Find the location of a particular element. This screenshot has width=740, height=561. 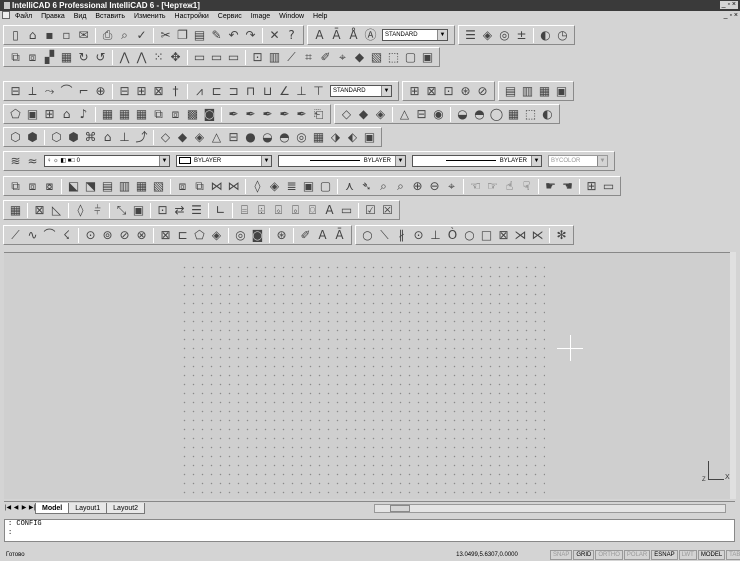

command-line: : CONFIG : is located at coordinates (369, 530).